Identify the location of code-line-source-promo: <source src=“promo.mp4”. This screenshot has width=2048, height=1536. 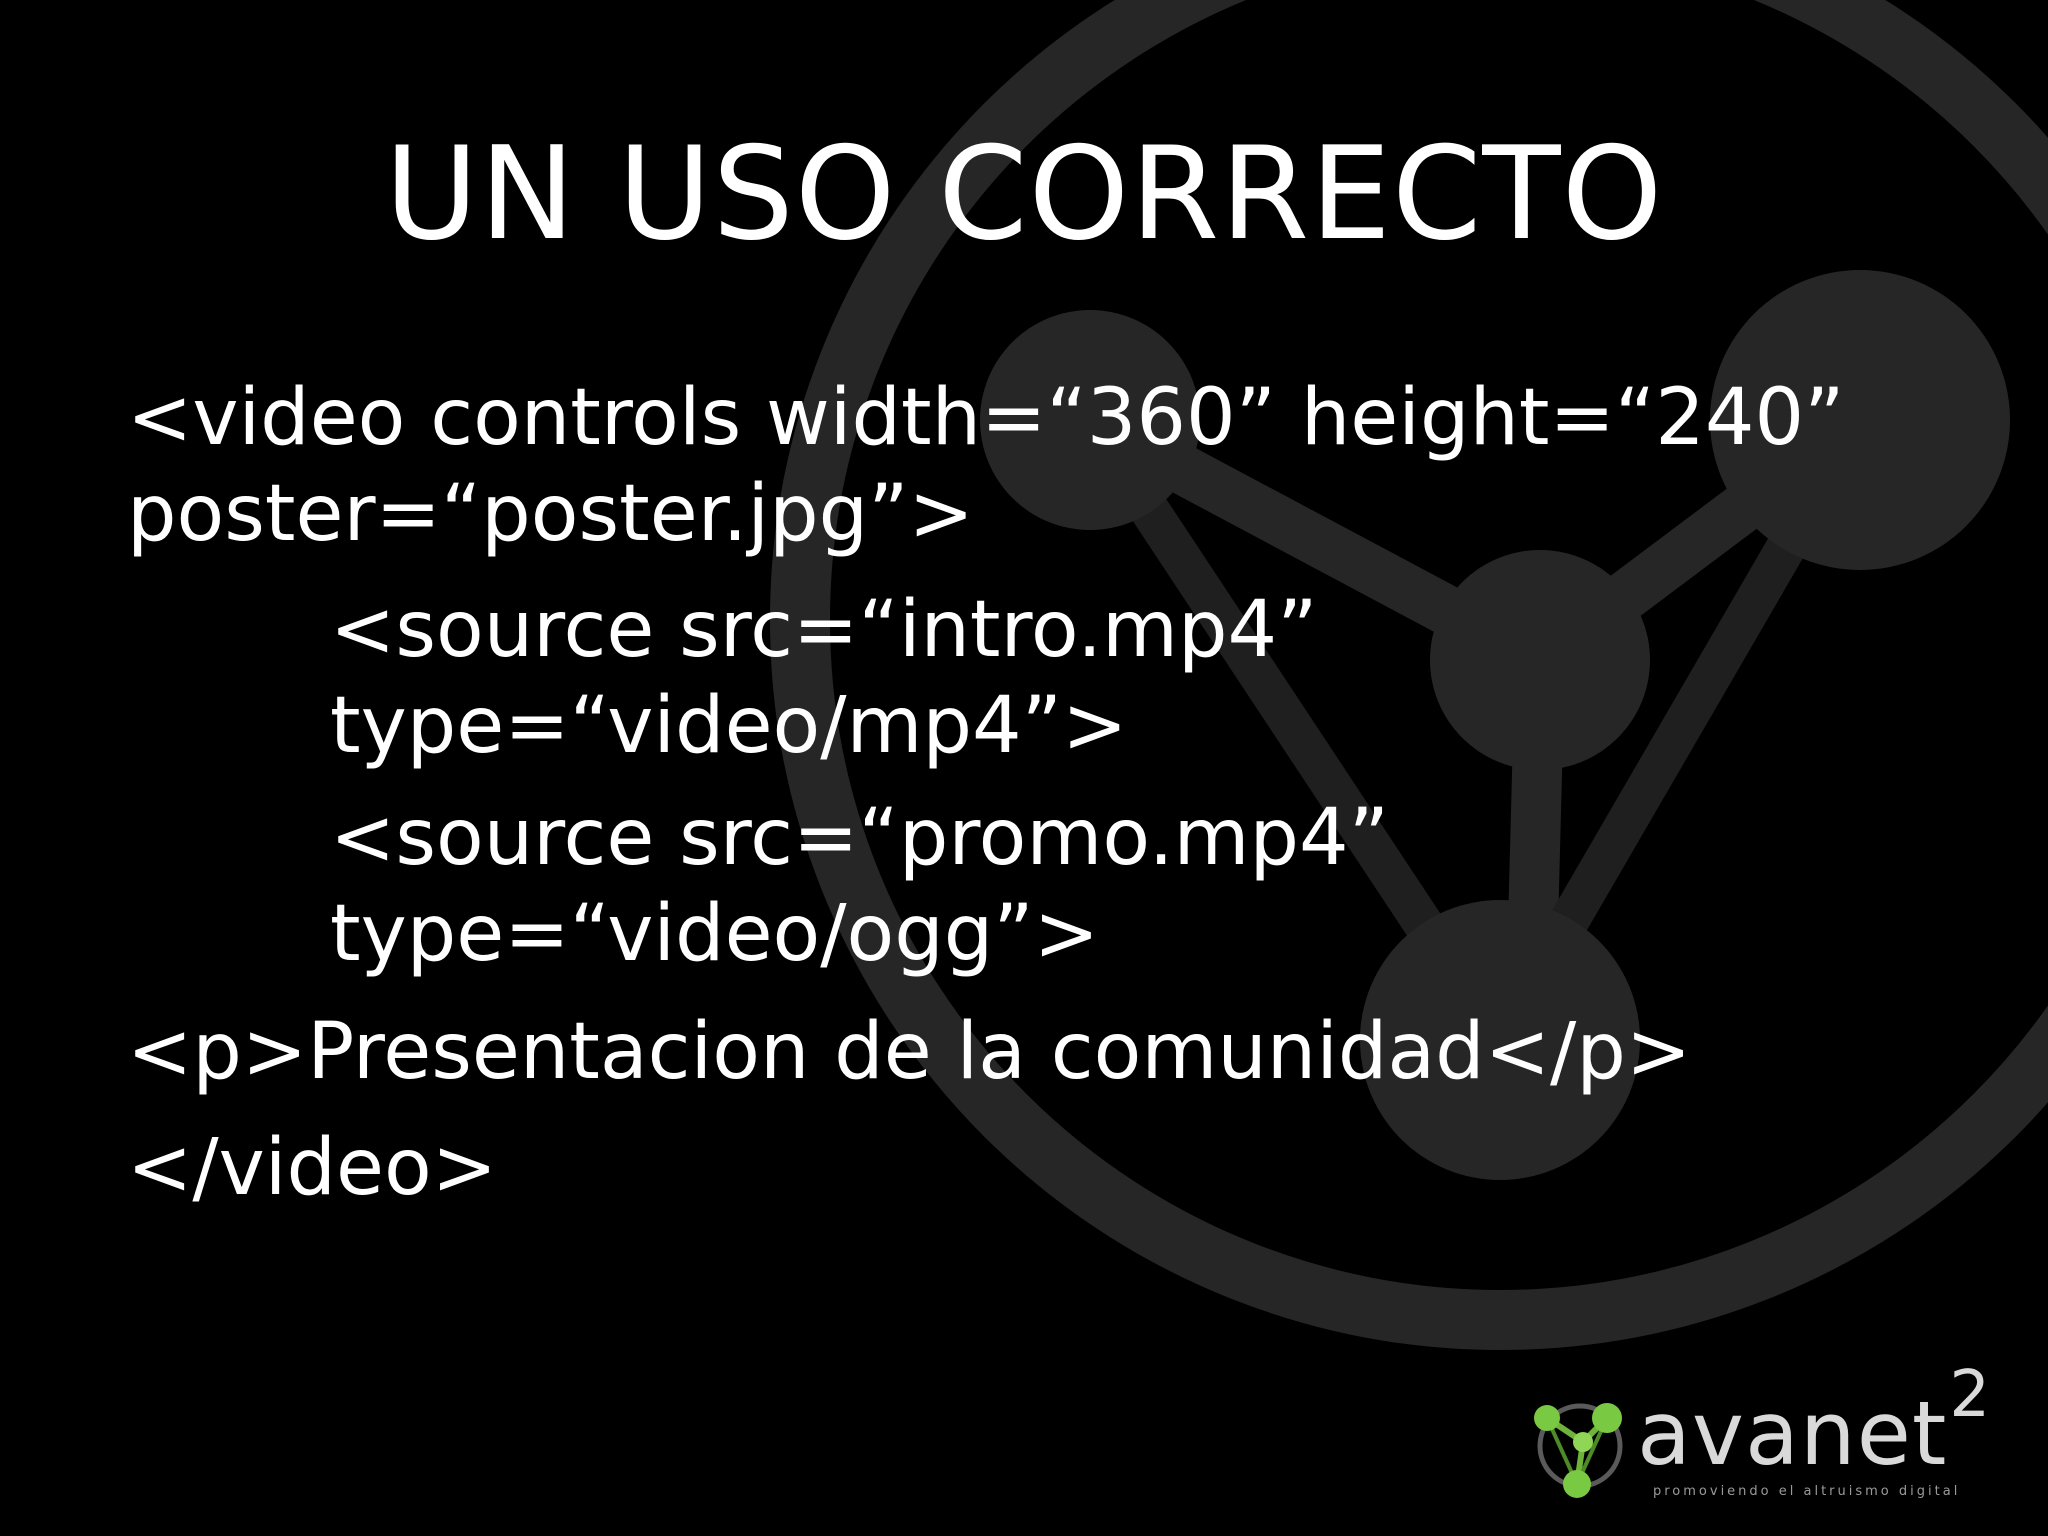
(860, 838).